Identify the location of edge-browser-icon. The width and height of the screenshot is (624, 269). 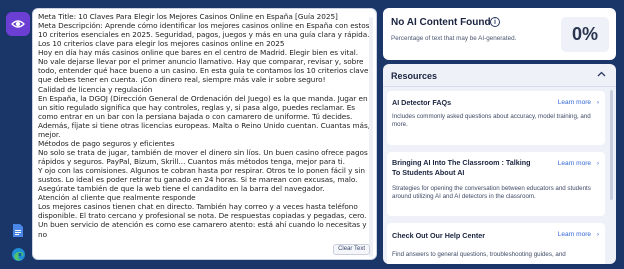
(18, 254).